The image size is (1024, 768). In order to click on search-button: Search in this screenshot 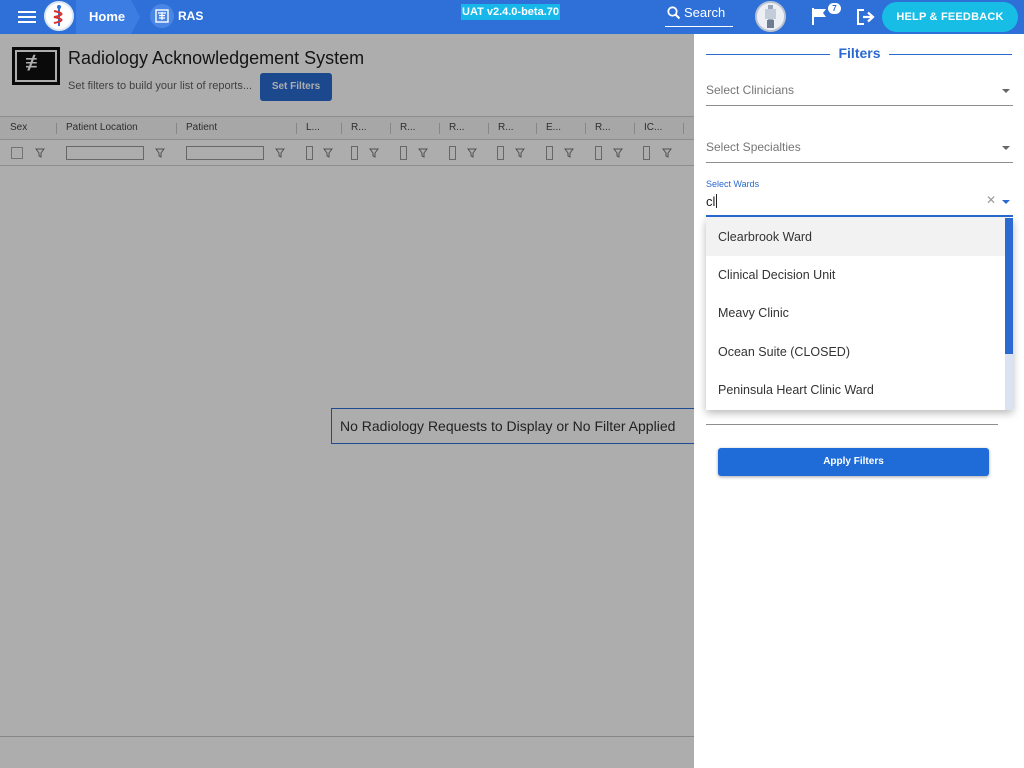, I will do `click(699, 15)`.